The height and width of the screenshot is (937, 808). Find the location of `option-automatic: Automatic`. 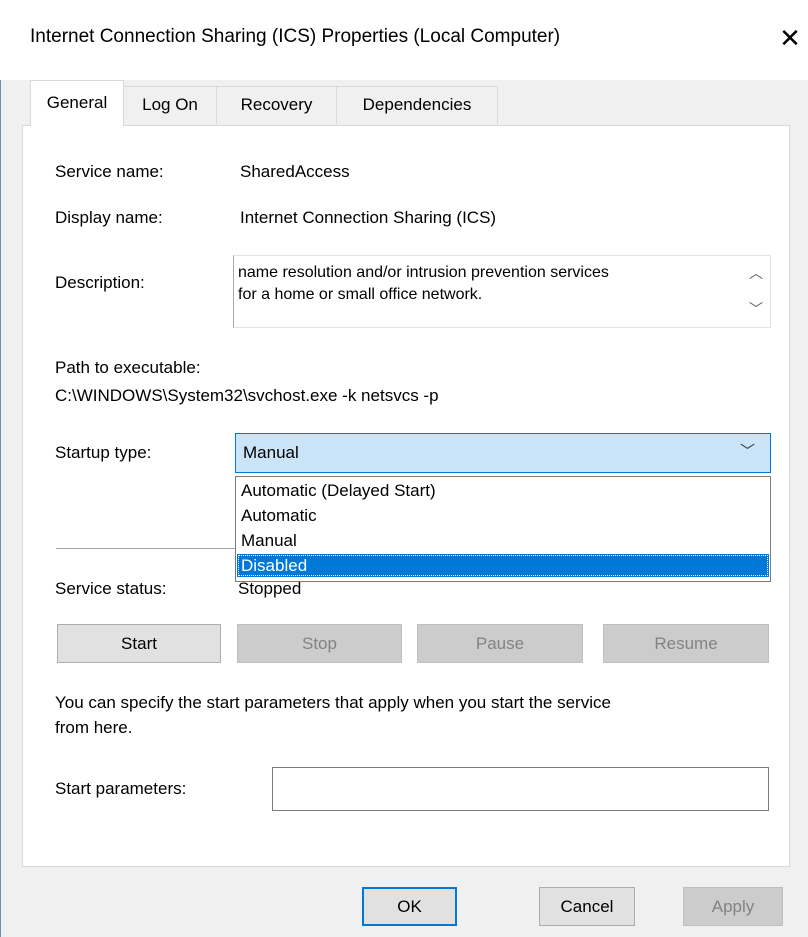

option-automatic: Automatic is located at coordinates (503, 515).